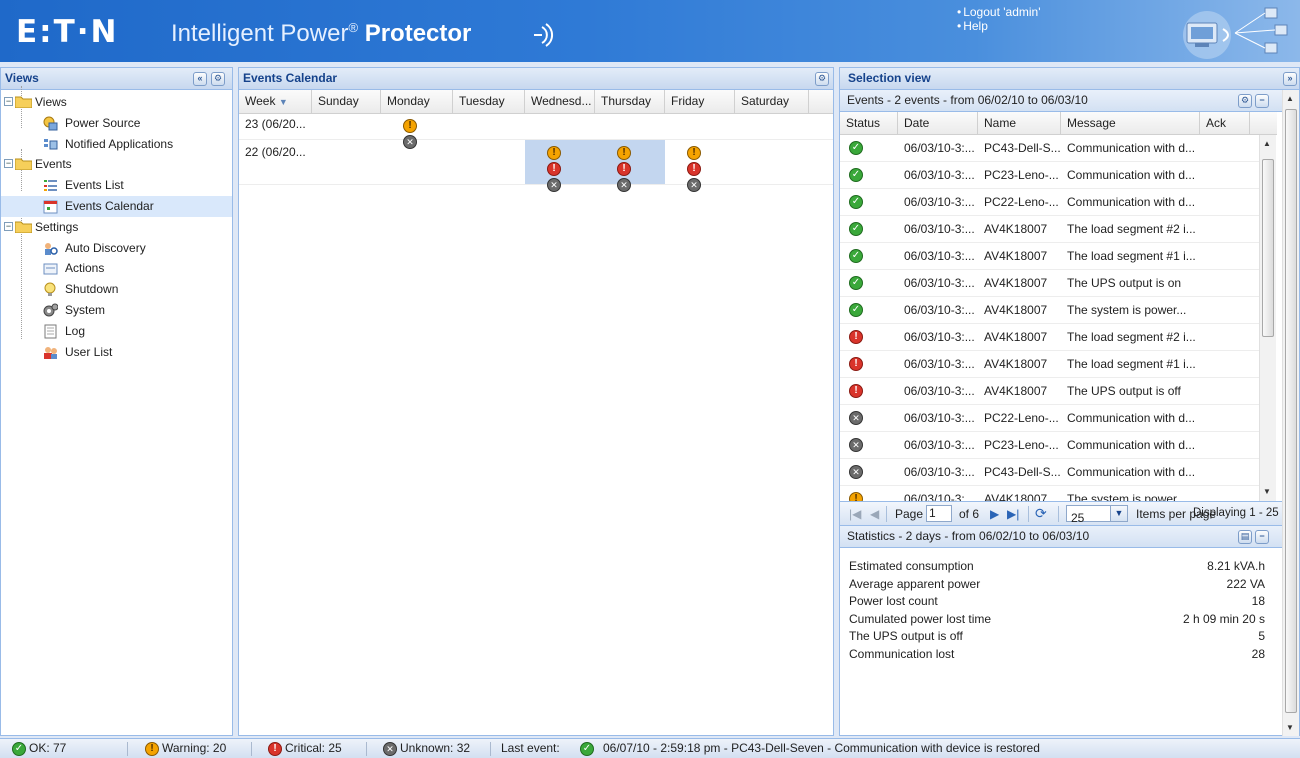  Describe the element at coordinates (1262, 537) in the screenshot. I see `statistics-collapse-icon: −` at that location.